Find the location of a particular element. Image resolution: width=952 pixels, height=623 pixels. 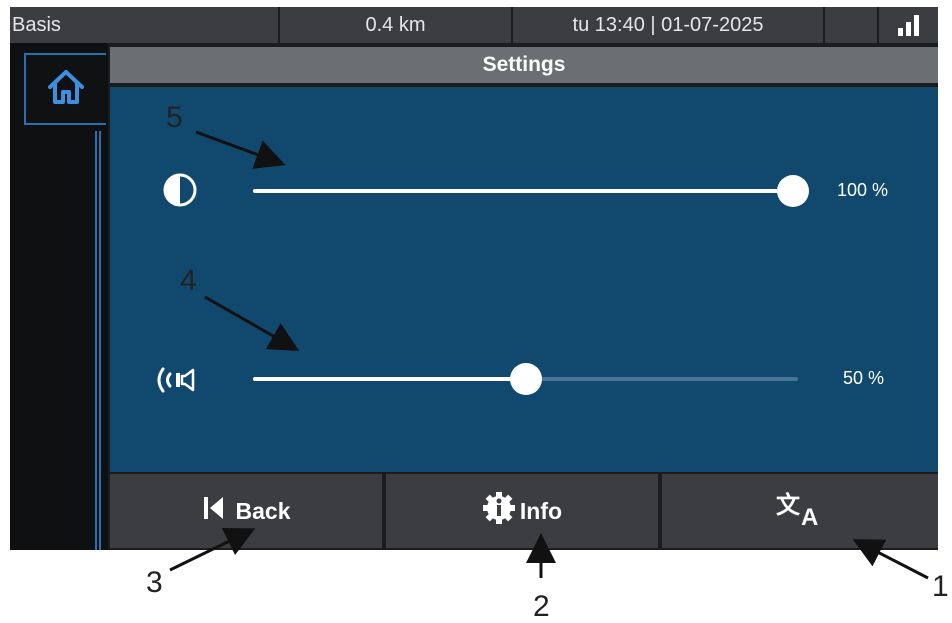

callout-1: 1 is located at coordinates (940, 586).